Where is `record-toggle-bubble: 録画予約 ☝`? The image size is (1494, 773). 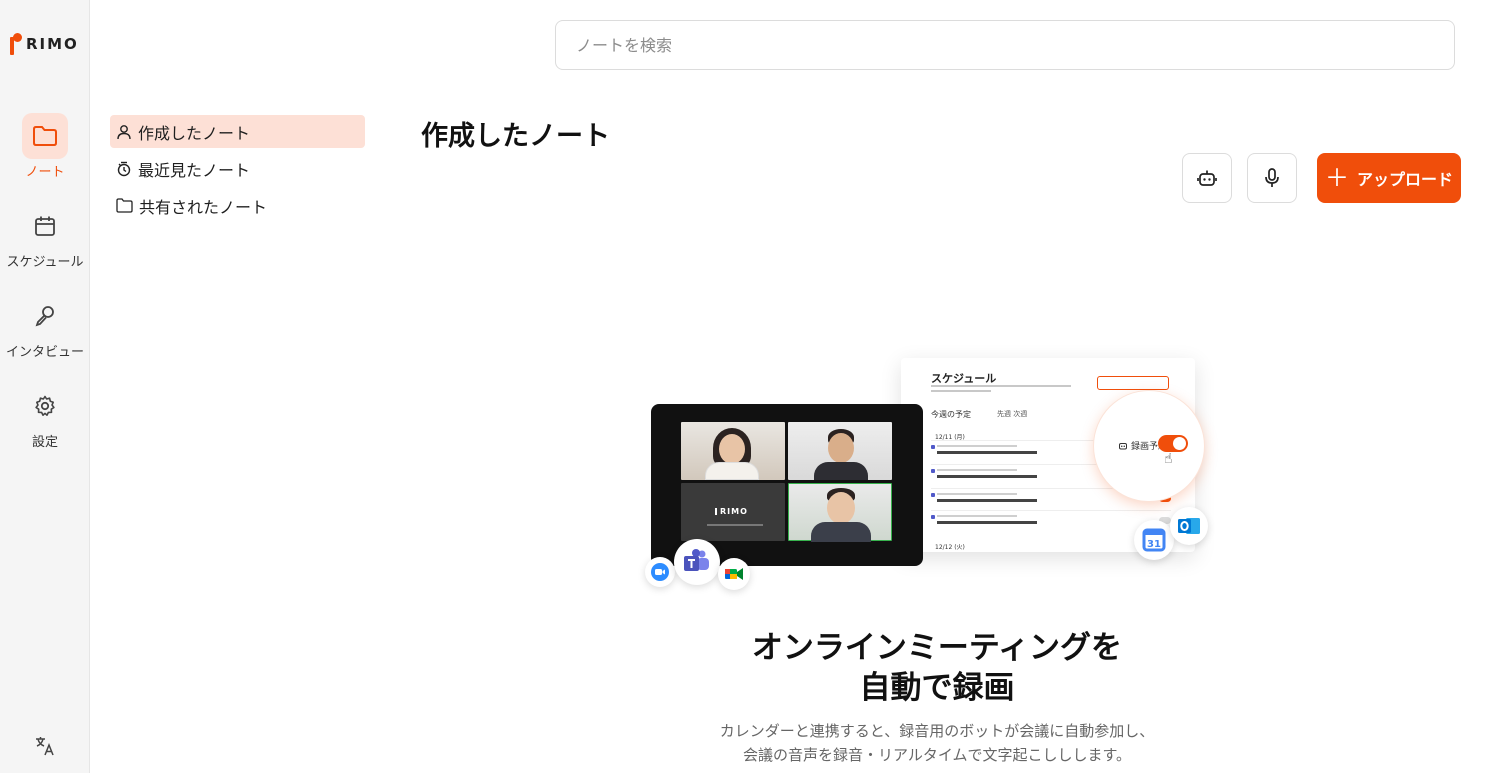
record-toggle-bubble: 録画予約 ☝ is located at coordinates (1149, 446).